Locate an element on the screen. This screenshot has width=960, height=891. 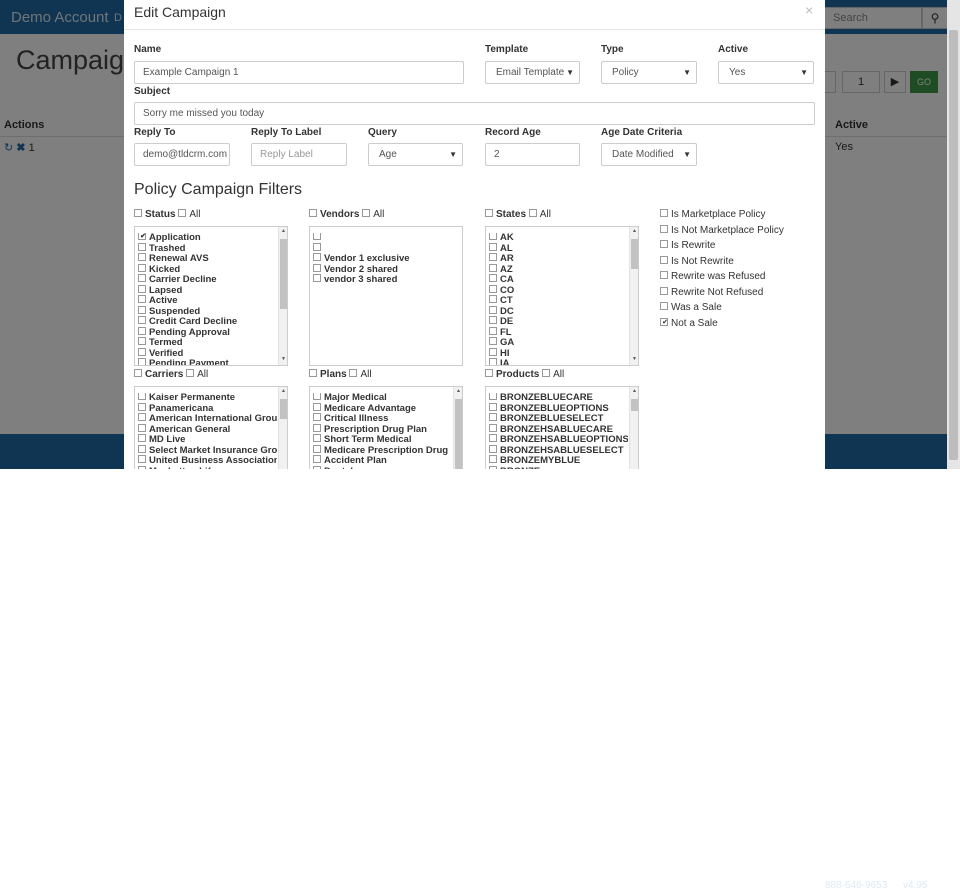
products-group-checkbox is located at coordinates (489, 373).